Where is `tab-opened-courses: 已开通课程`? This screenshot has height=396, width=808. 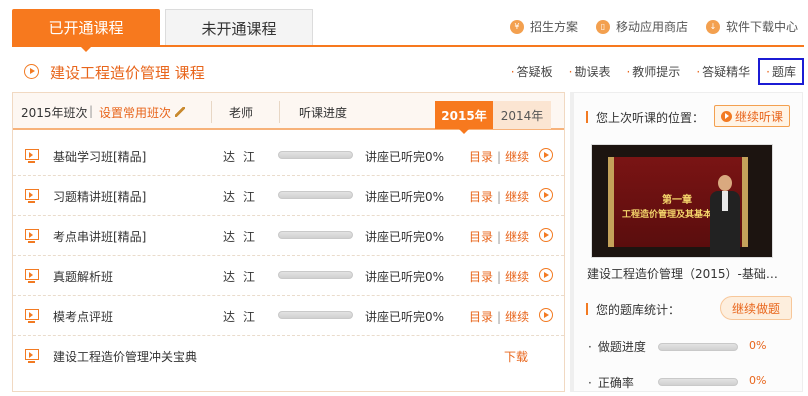
tab-opened-courses: 已开通课程 is located at coordinates (86, 30).